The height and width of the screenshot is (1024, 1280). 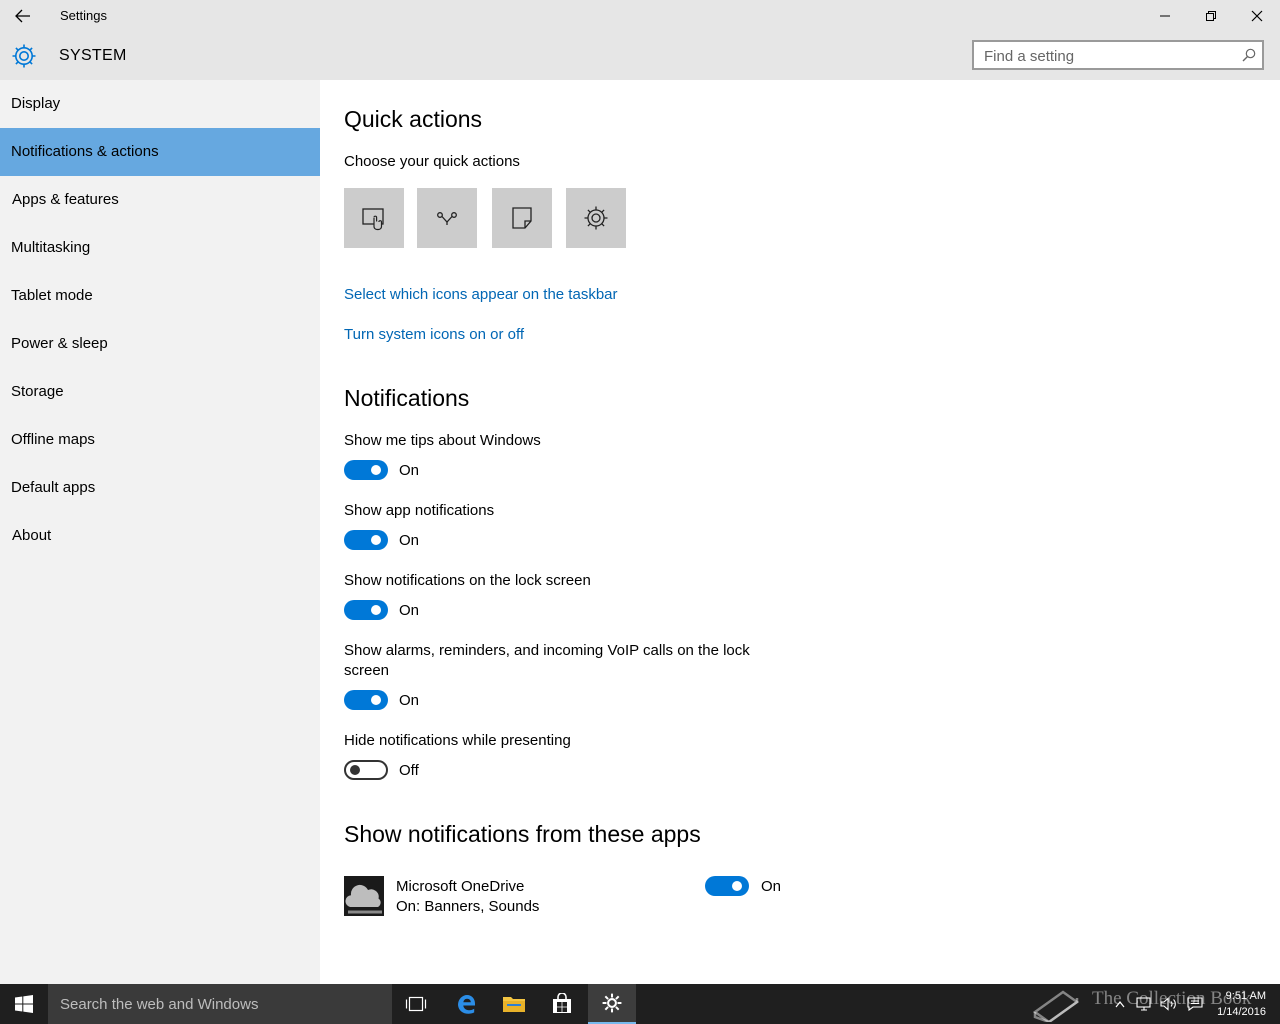 What do you see at coordinates (366, 610) in the screenshot?
I see `lock-screen-toggle` at bounding box center [366, 610].